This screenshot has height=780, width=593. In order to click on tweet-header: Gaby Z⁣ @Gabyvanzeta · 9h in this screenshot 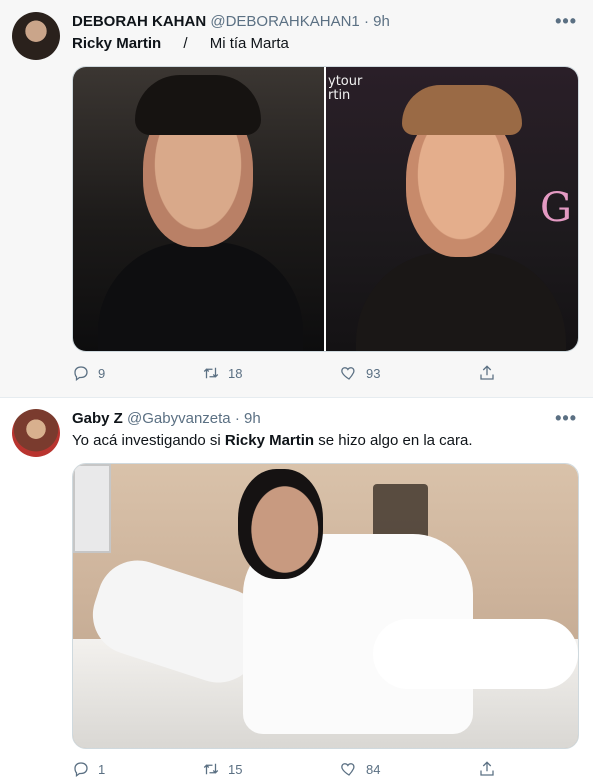, I will do `click(166, 419)`.